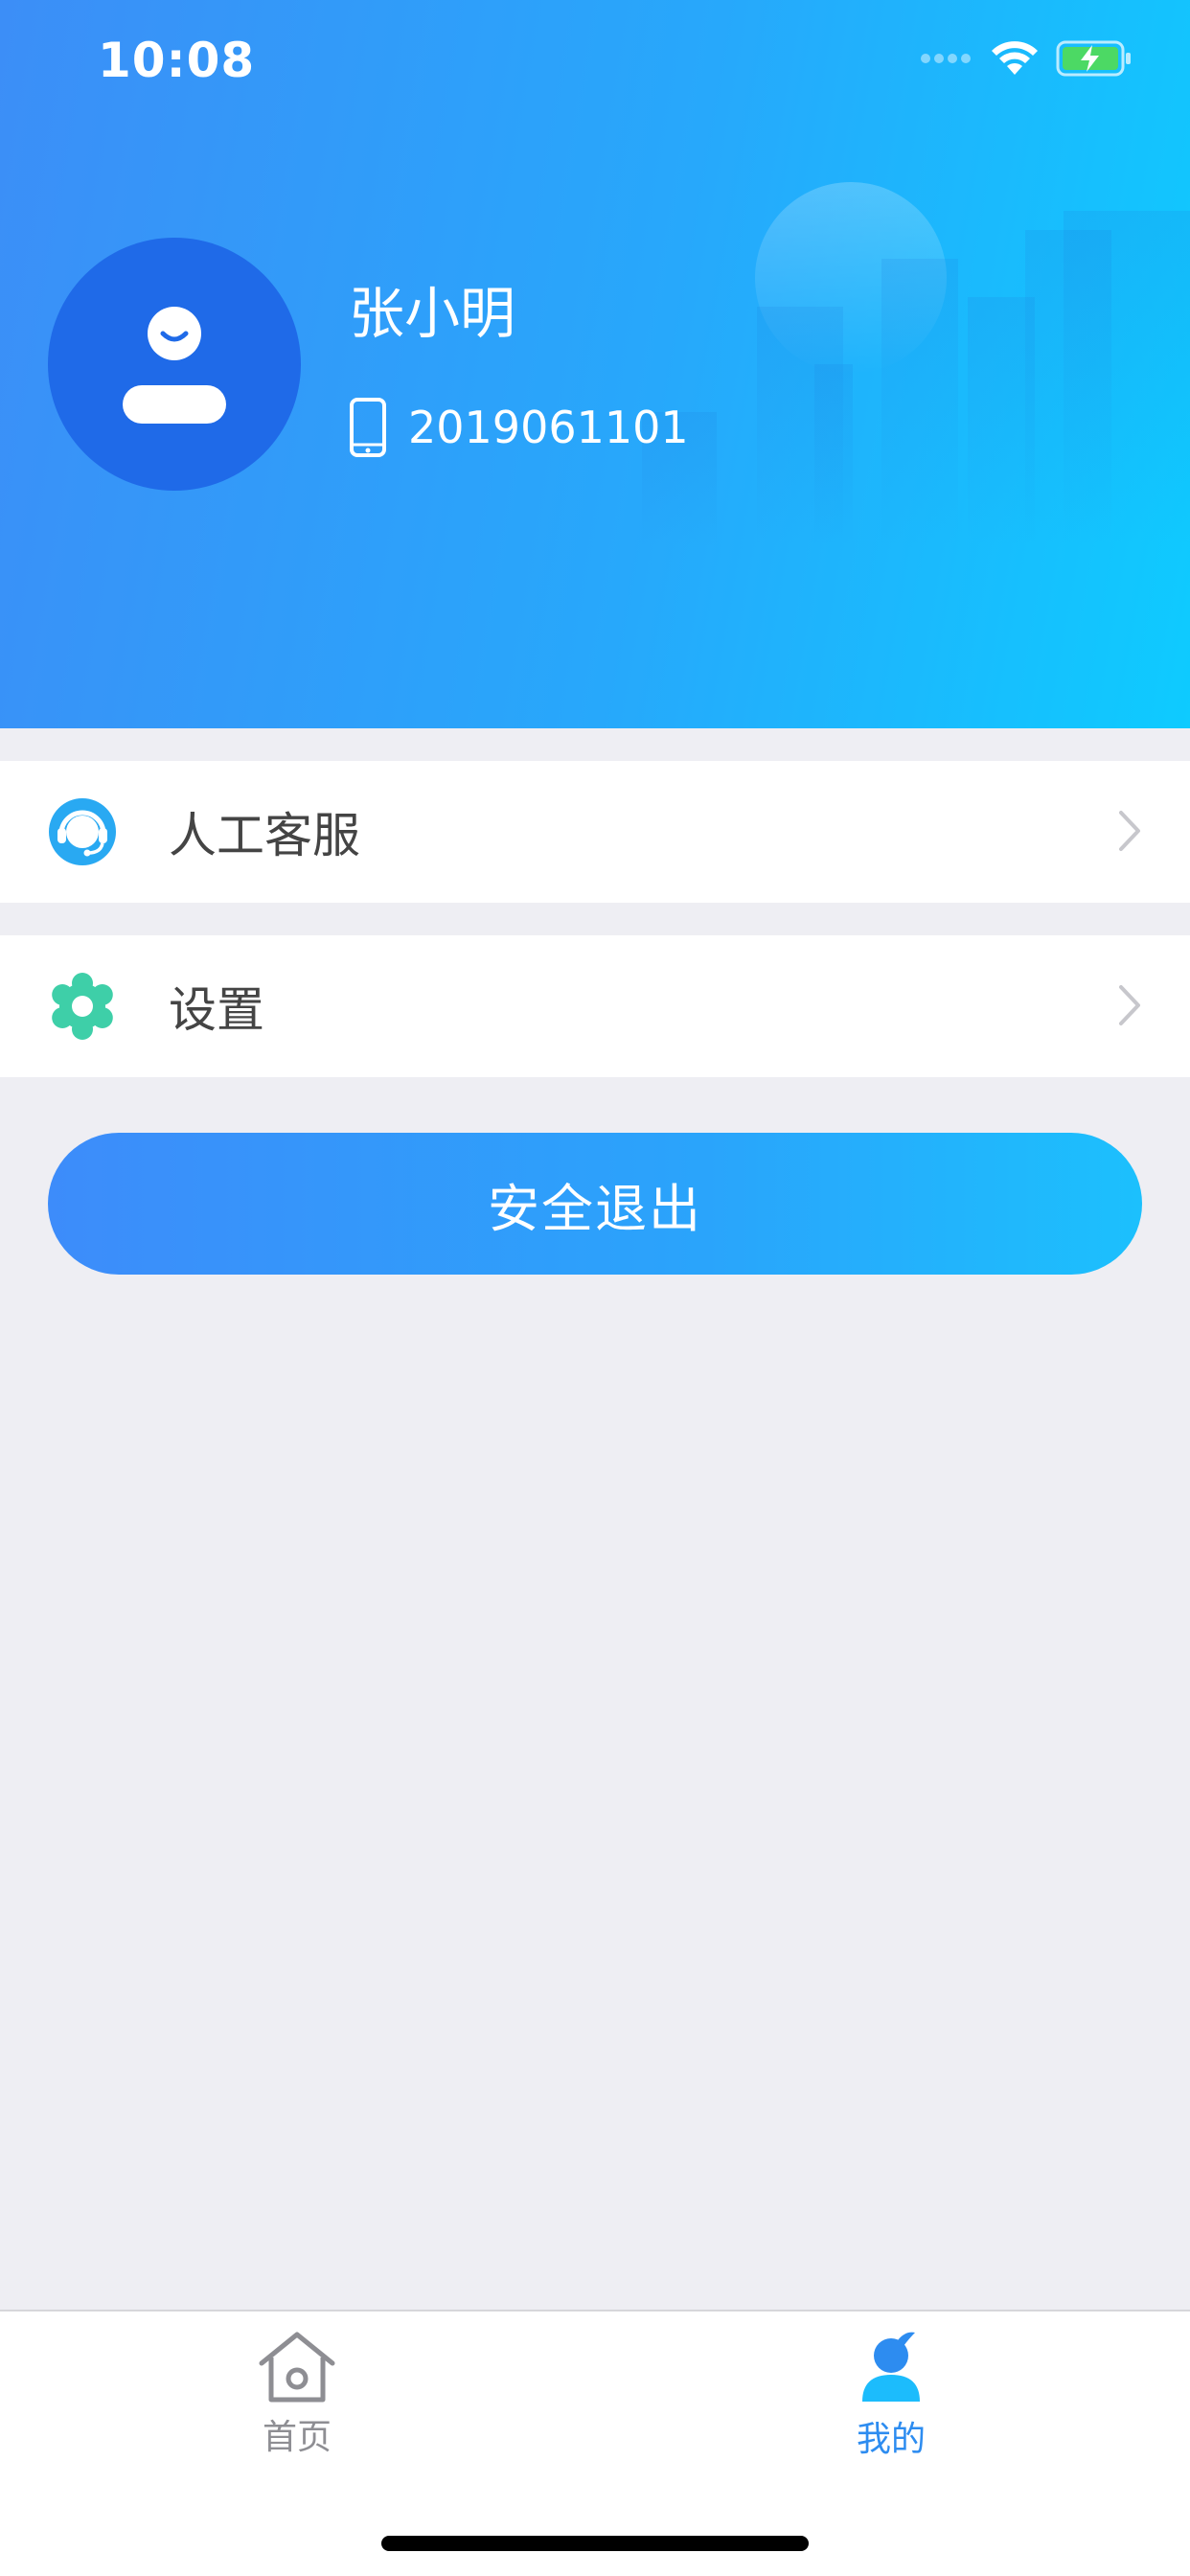 The height and width of the screenshot is (2576, 1190). Describe the element at coordinates (946, 58) in the screenshot. I see `signal-icon` at that location.